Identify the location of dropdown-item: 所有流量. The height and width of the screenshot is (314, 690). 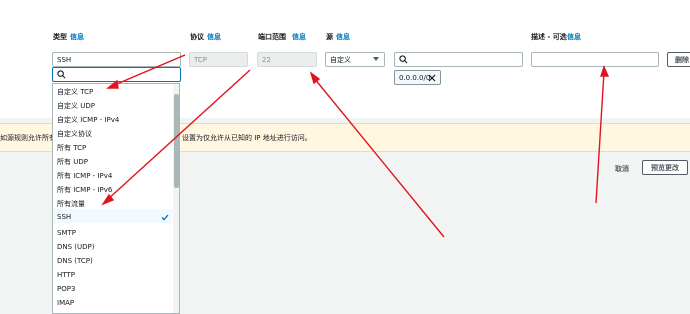
(71, 204).